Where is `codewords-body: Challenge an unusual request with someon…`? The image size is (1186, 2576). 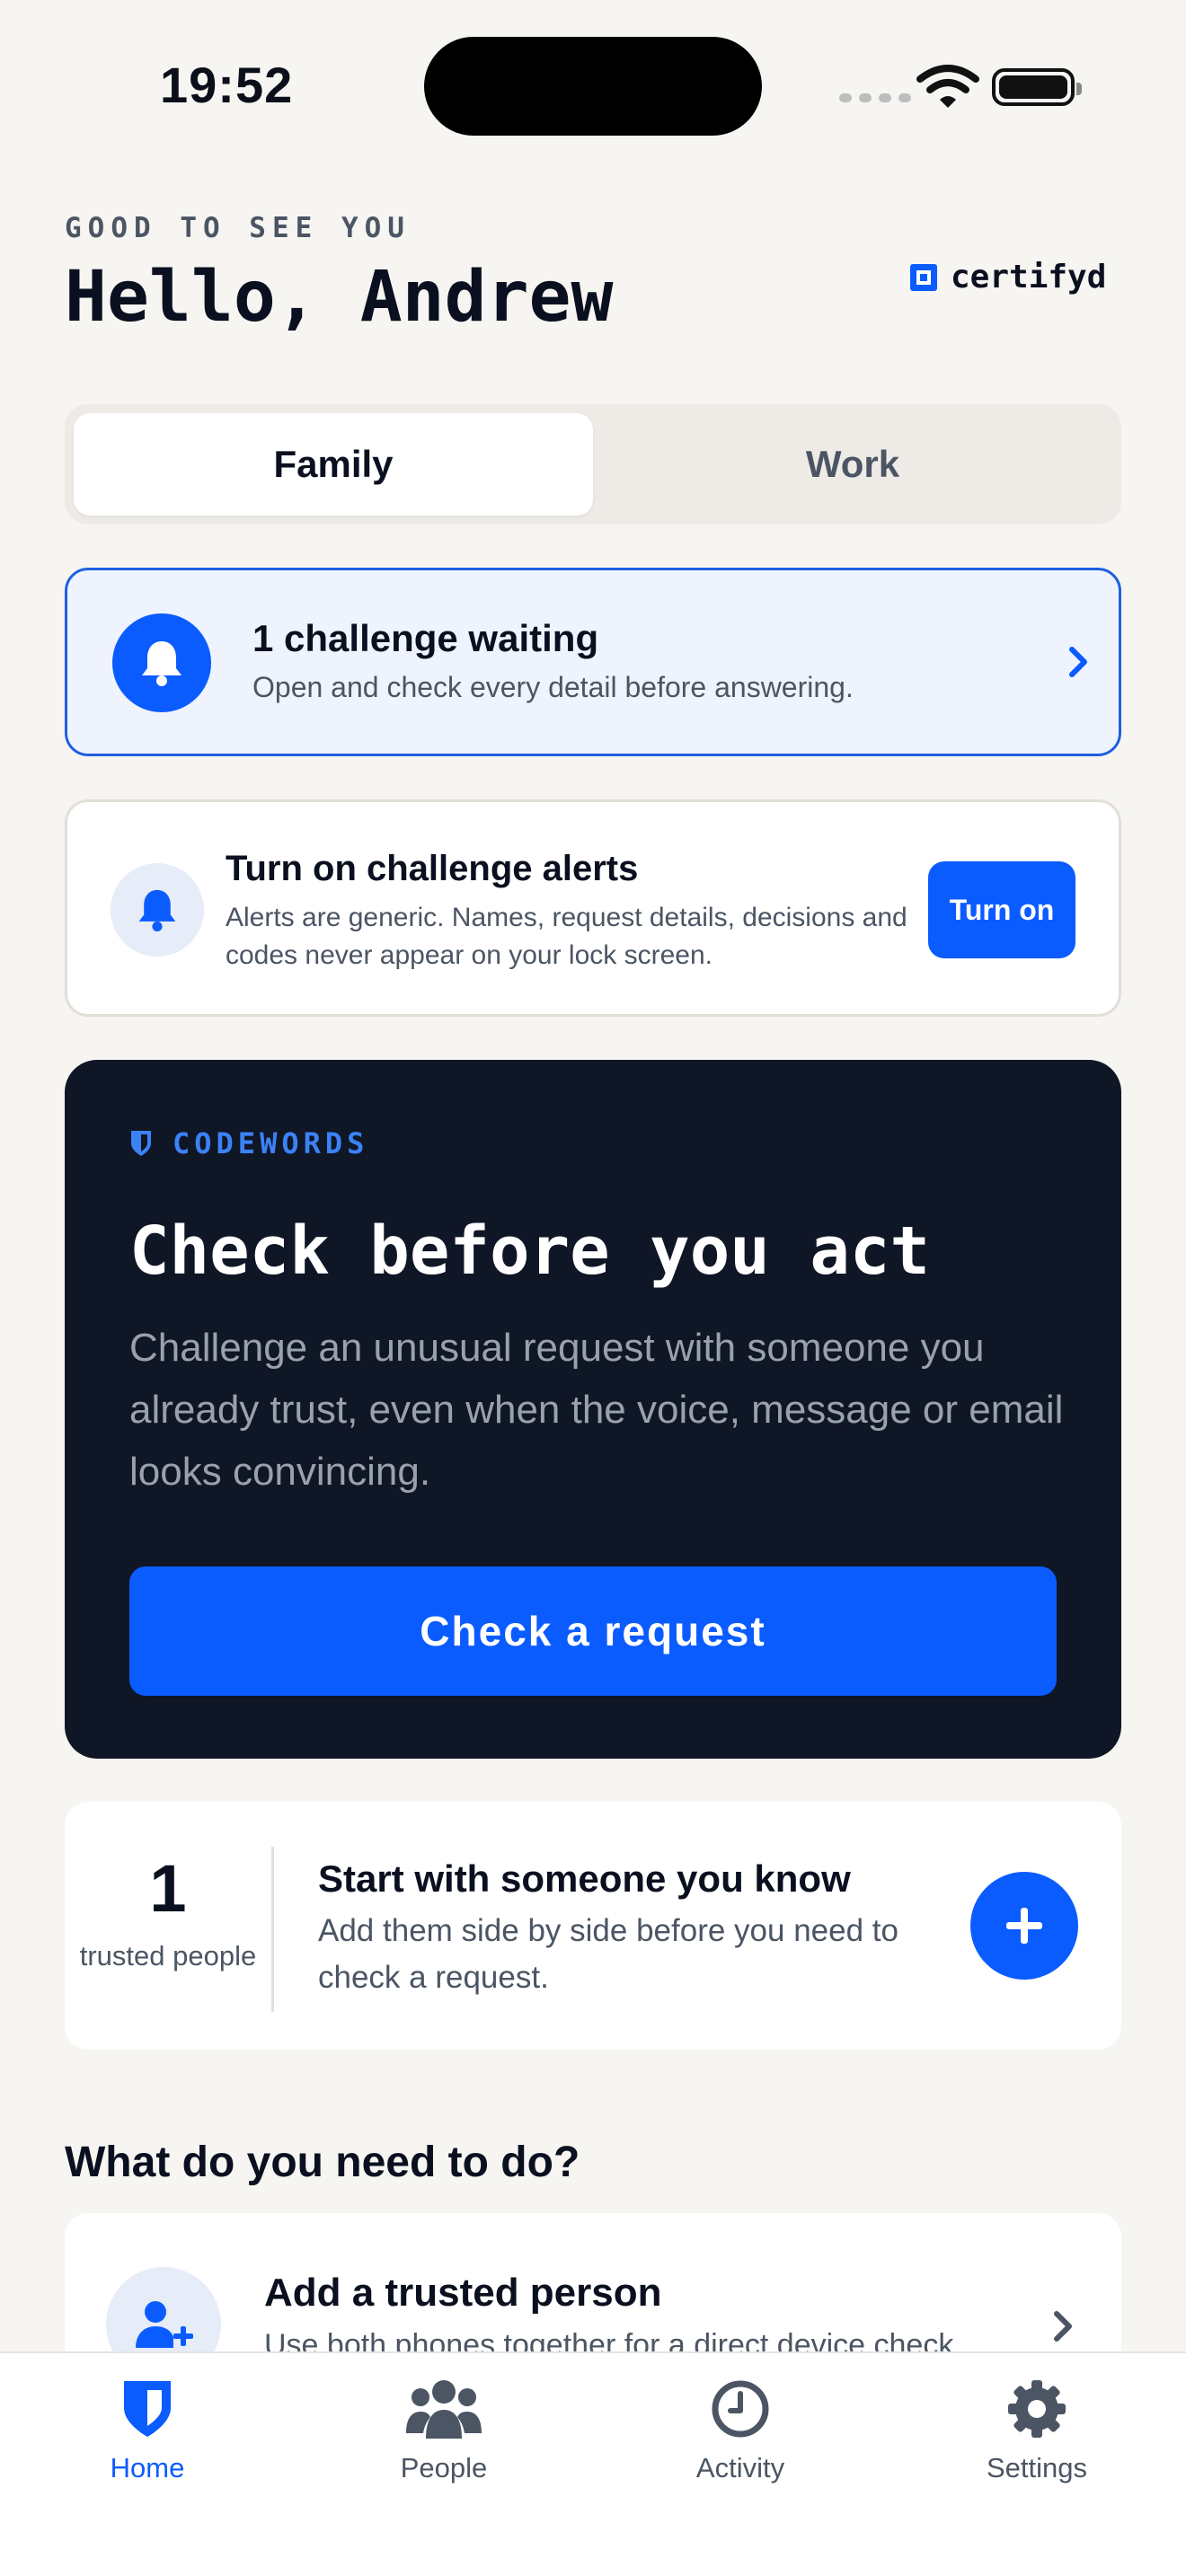 codewords-body: Challenge an unusual request with someon… is located at coordinates (596, 1410).